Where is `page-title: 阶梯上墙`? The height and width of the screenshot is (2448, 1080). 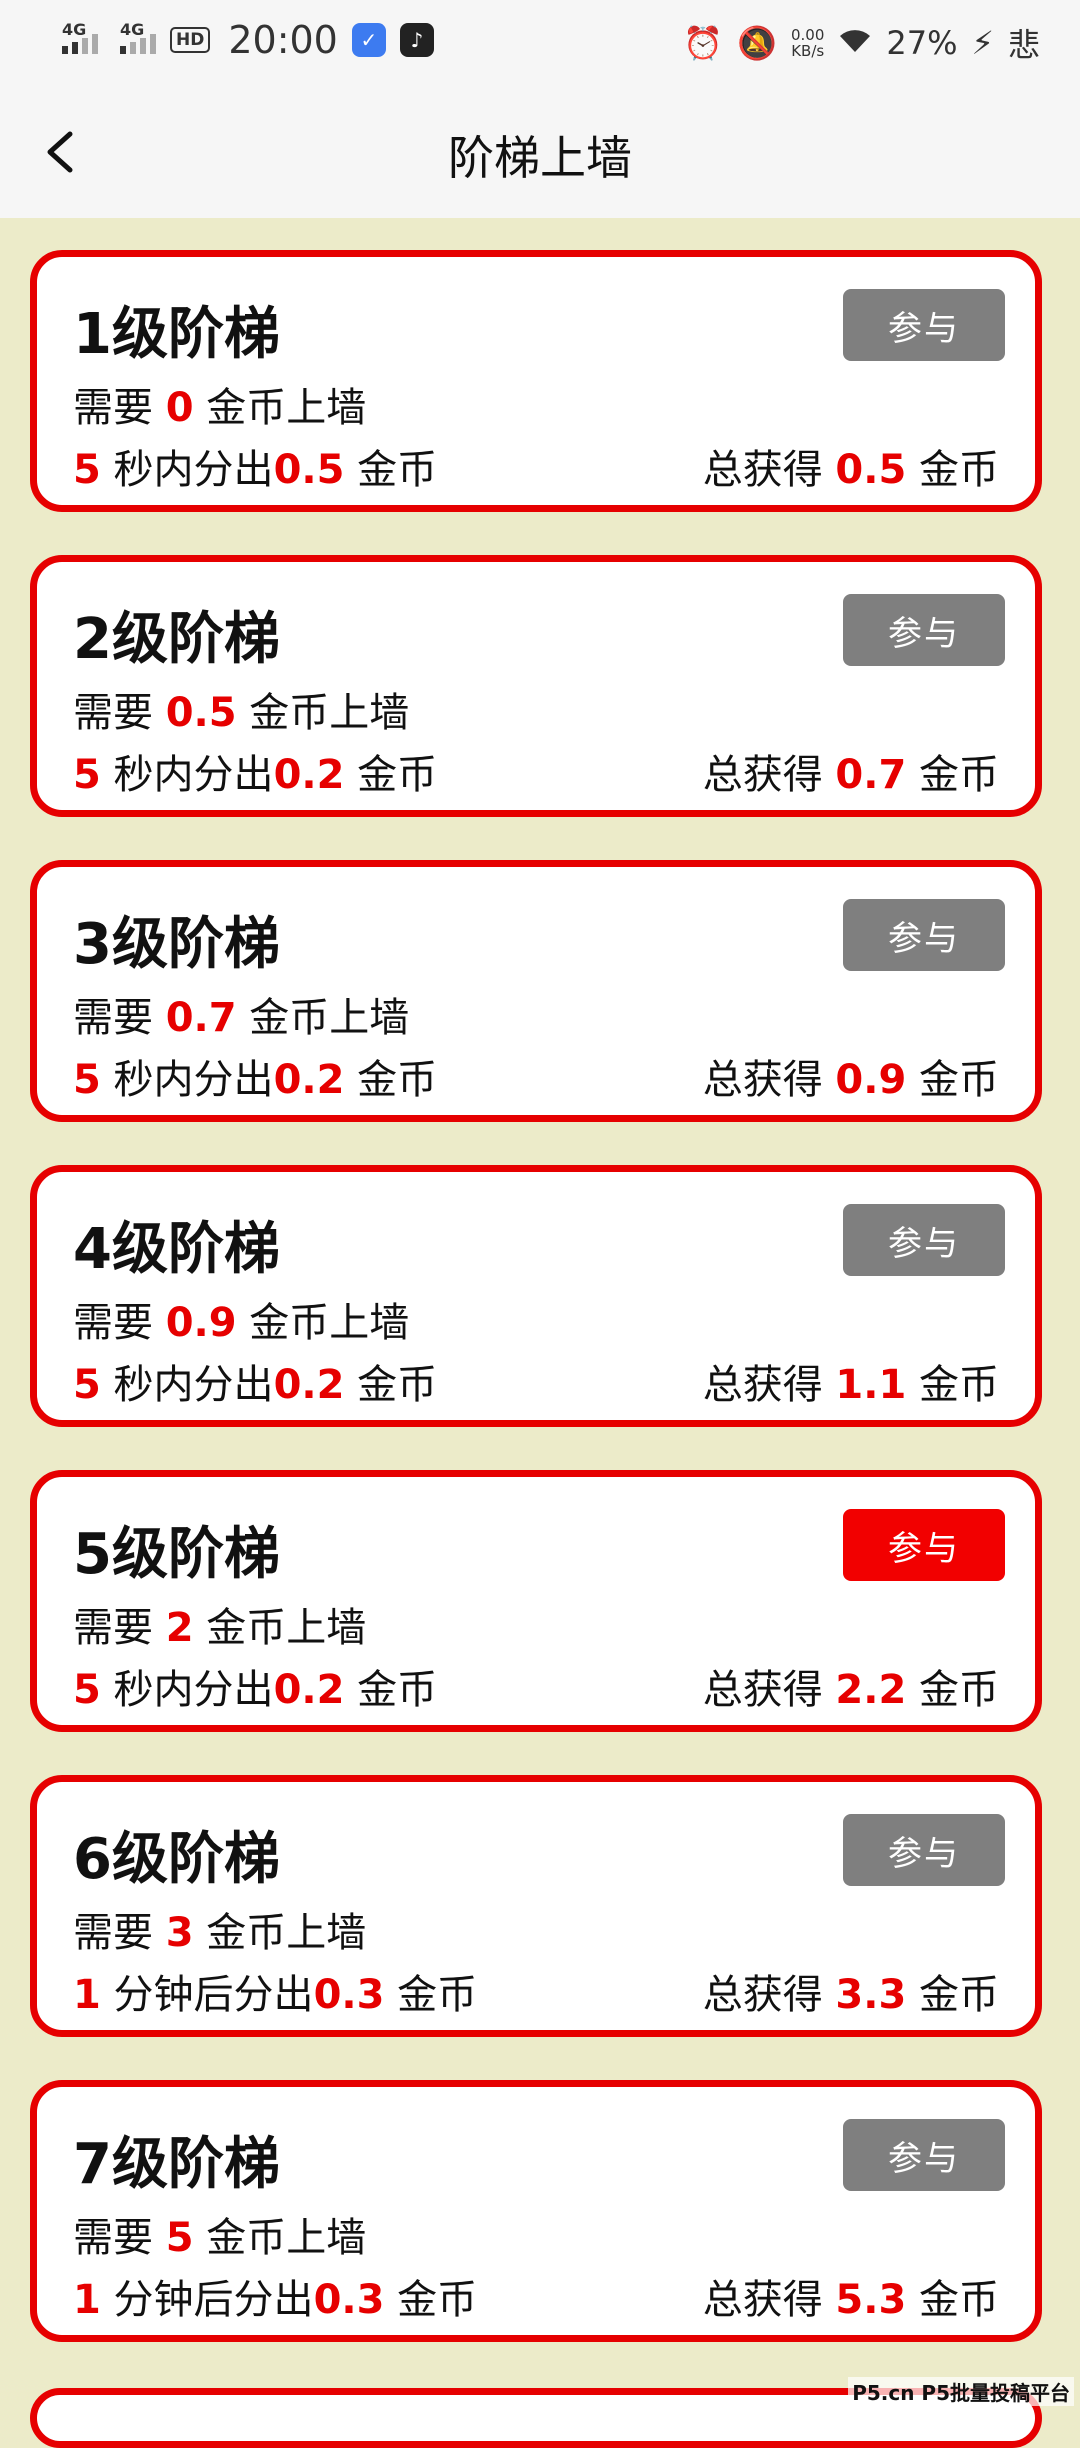
page-title: 阶梯上墙 is located at coordinates (540, 158).